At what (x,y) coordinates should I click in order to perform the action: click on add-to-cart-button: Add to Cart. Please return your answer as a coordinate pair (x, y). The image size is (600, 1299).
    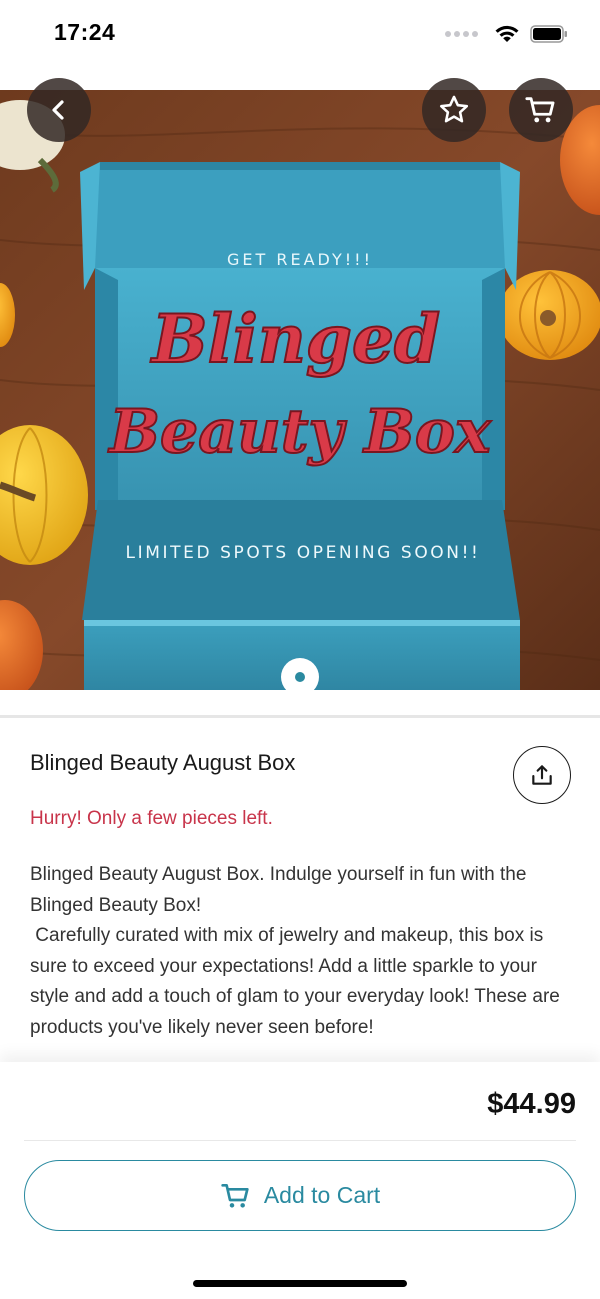
    Looking at the image, I should click on (300, 1195).